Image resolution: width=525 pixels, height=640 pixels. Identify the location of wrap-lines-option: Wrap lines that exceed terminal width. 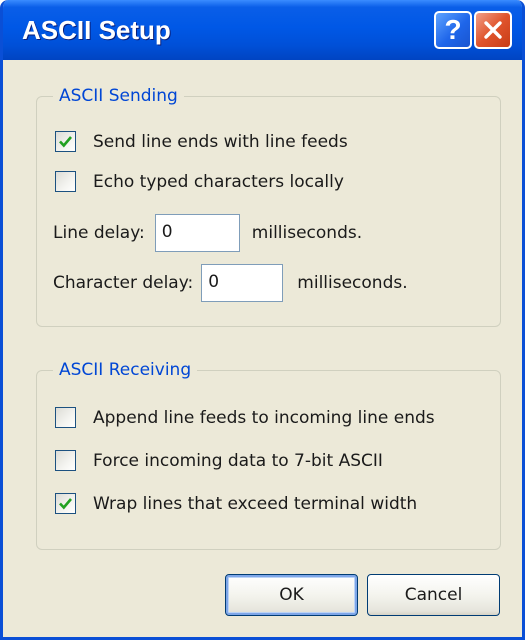
(236, 503).